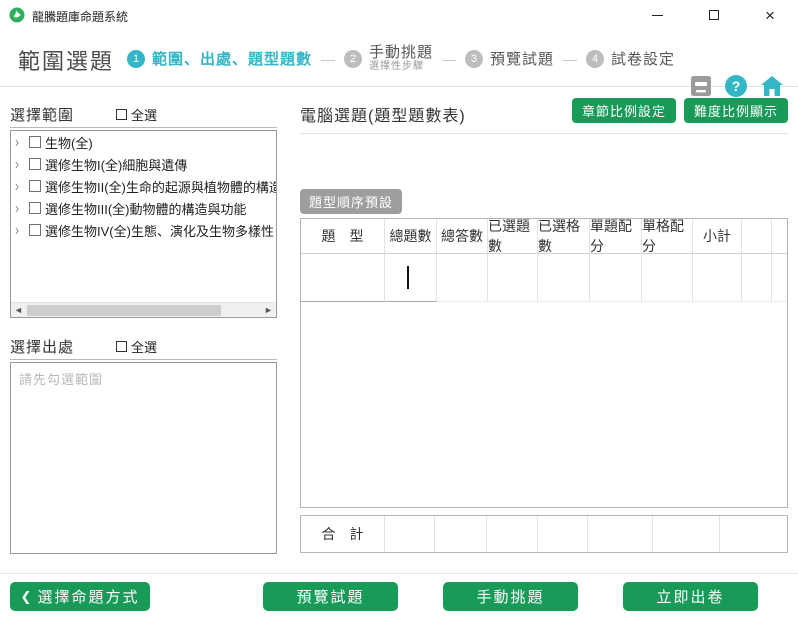  What do you see at coordinates (513, 278) in the screenshot?
I see `cell-selected-questions` at bounding box center [513, 278].